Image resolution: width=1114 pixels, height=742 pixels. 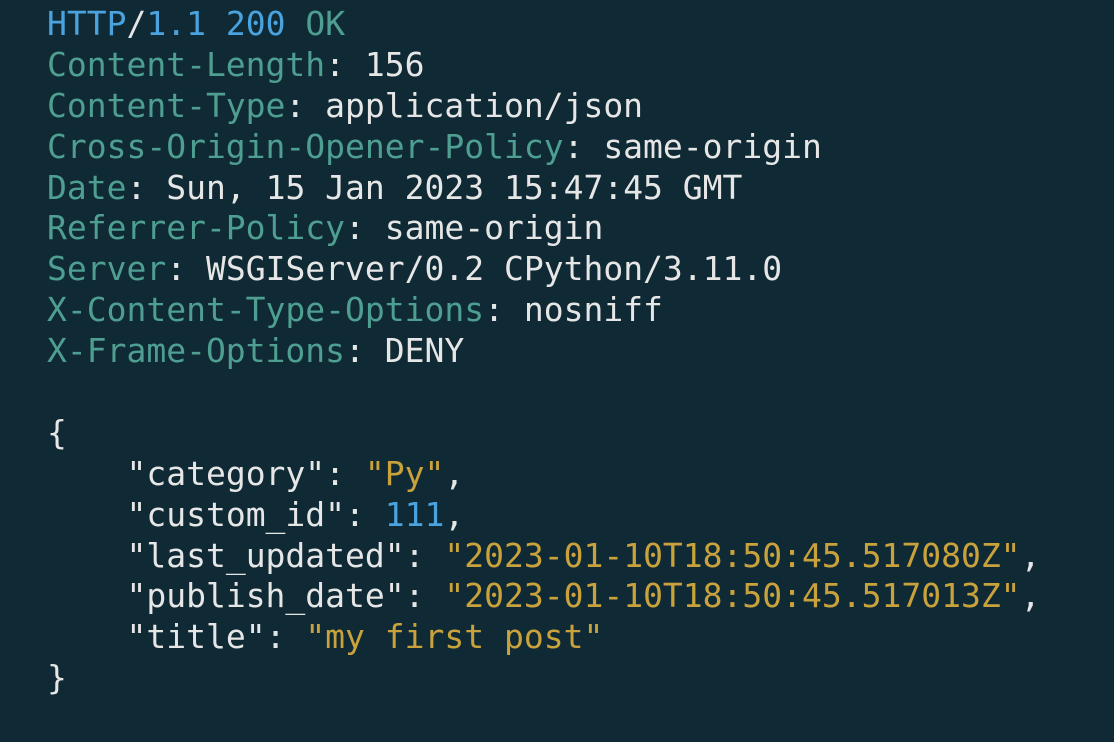 I want to click on header-name: X-Content-Type-Options, so click(x=266, y=310).